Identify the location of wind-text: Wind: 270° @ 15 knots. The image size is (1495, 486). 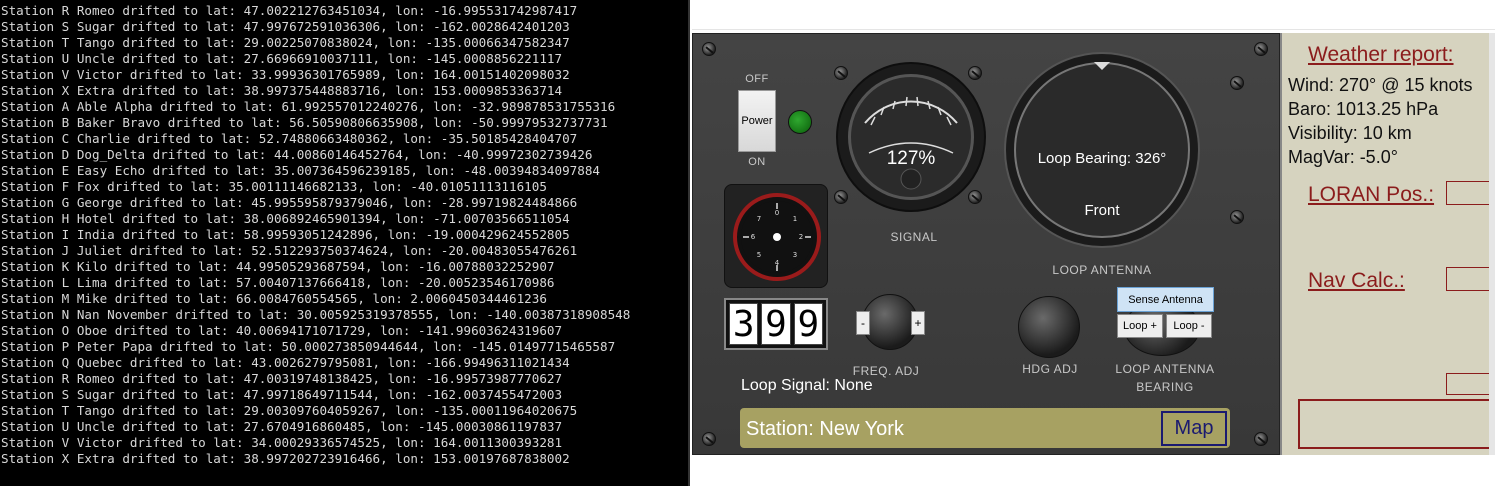
(1380, 85).